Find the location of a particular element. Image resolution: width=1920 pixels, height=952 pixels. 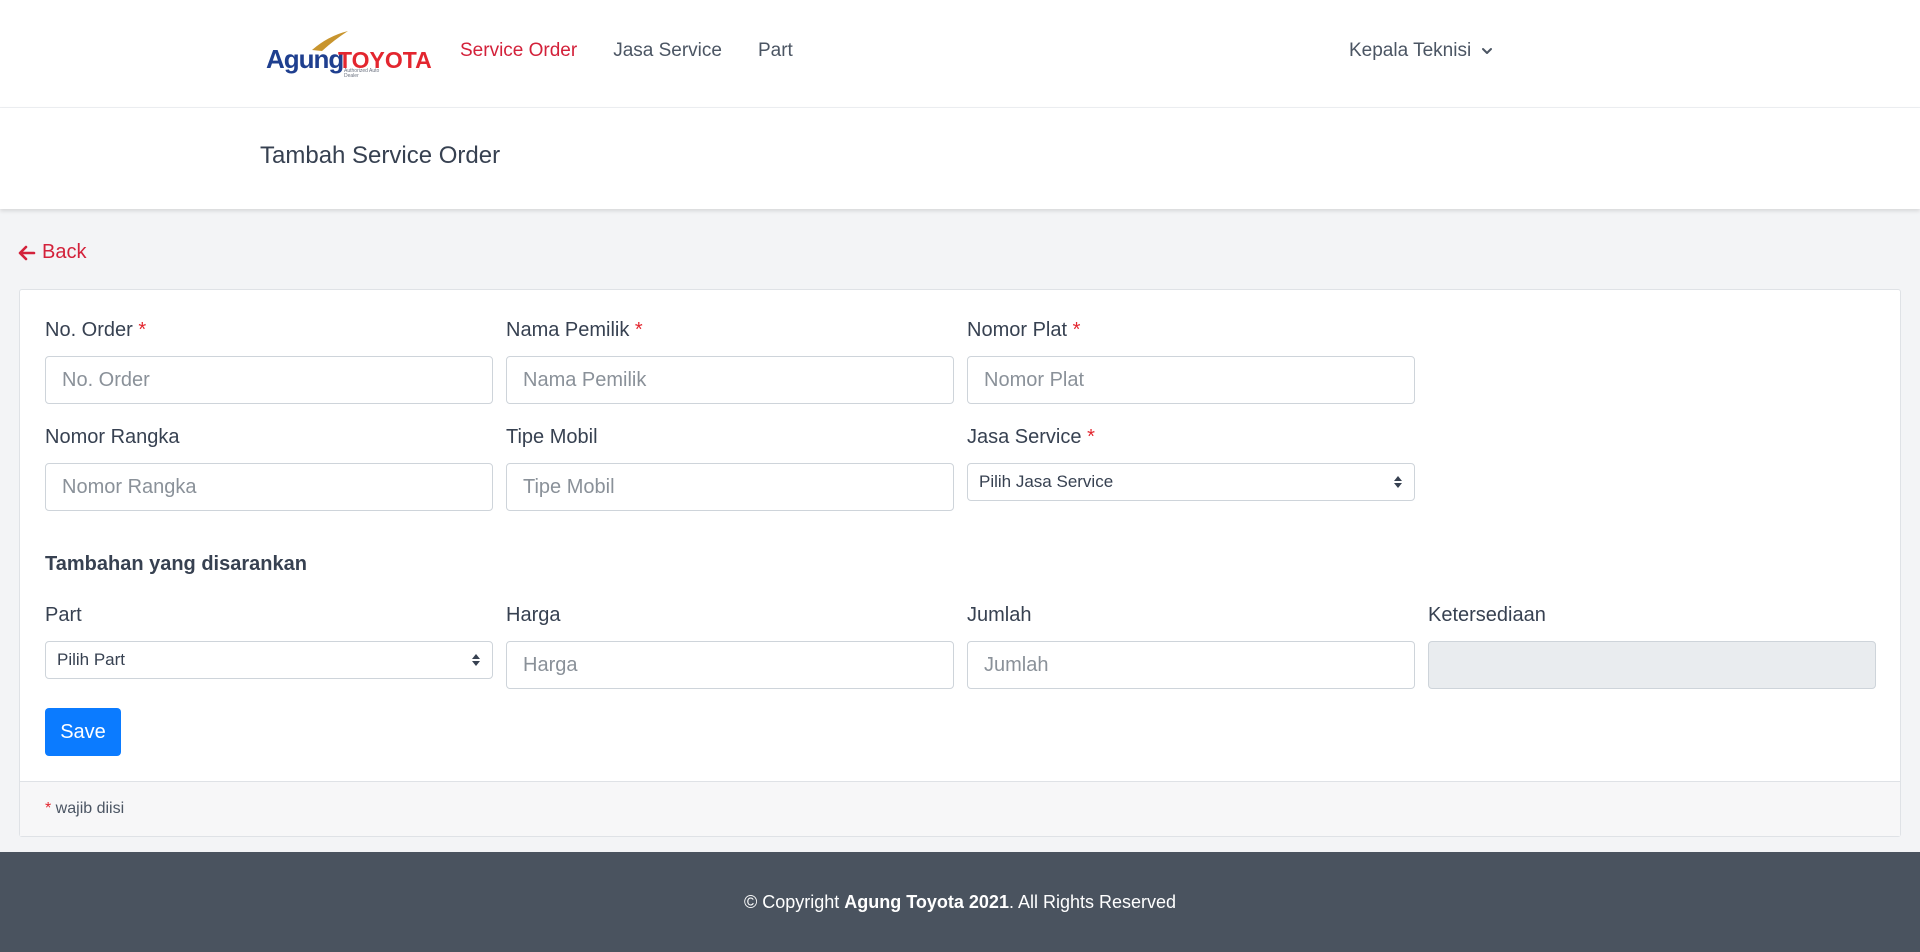

back-link: Back is located at coordinates (52, 252).